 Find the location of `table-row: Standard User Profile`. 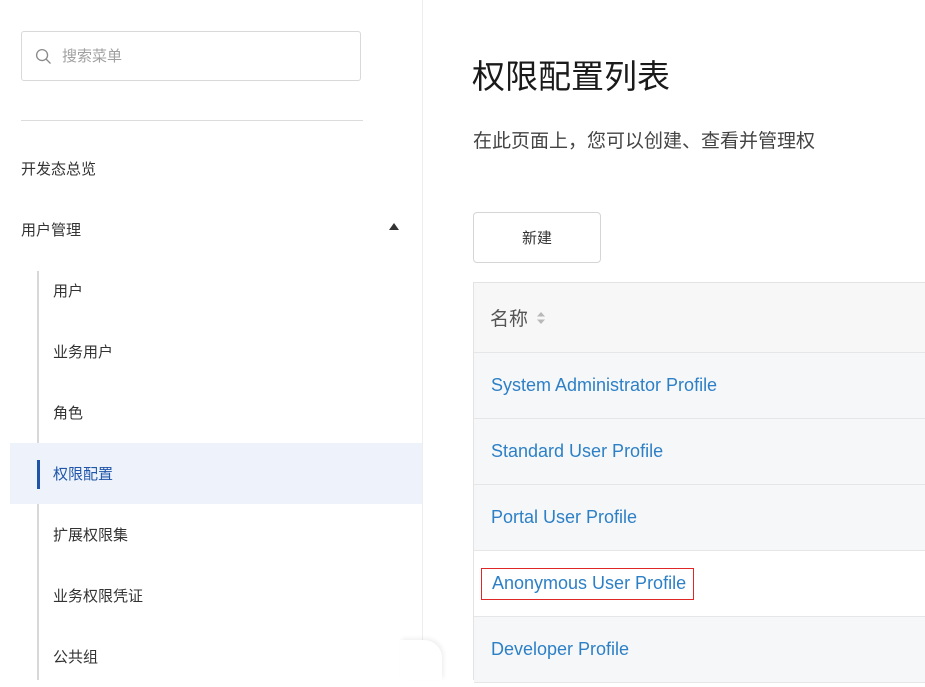

table-row: Standard User Profile is located at coordinates (699, 452).